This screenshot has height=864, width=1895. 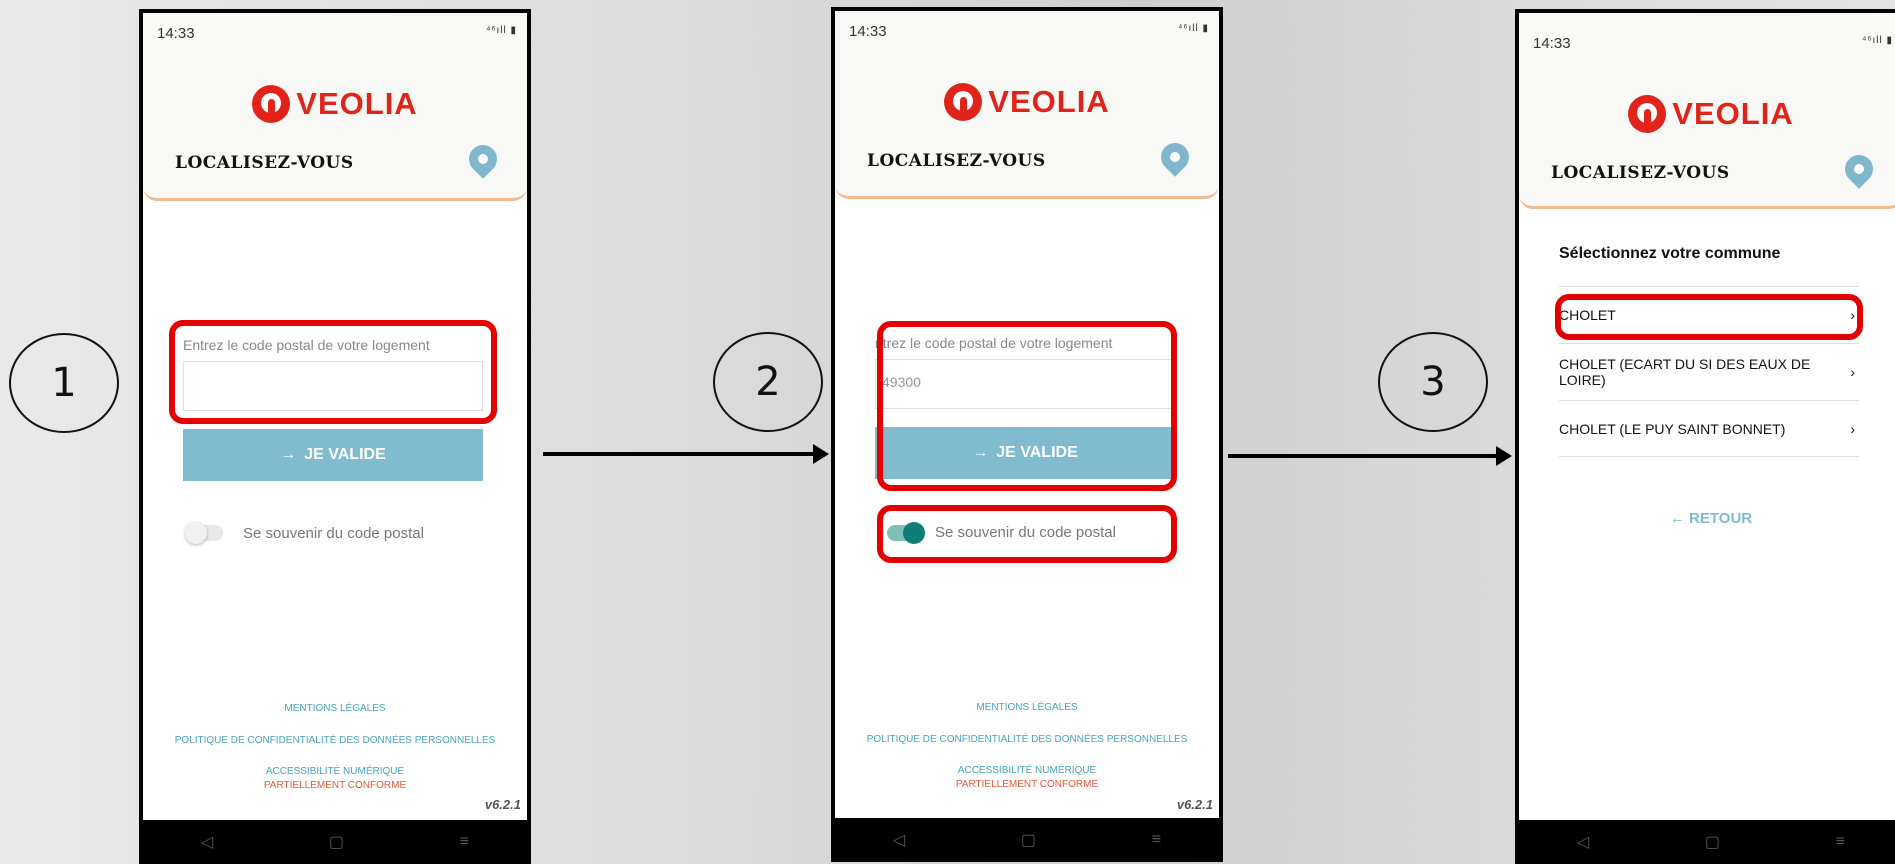 What do you see at coordinates (1025, 384) in the screenshot?
I see `postal-code-input: 49300` at bounding box center [1025, 384].